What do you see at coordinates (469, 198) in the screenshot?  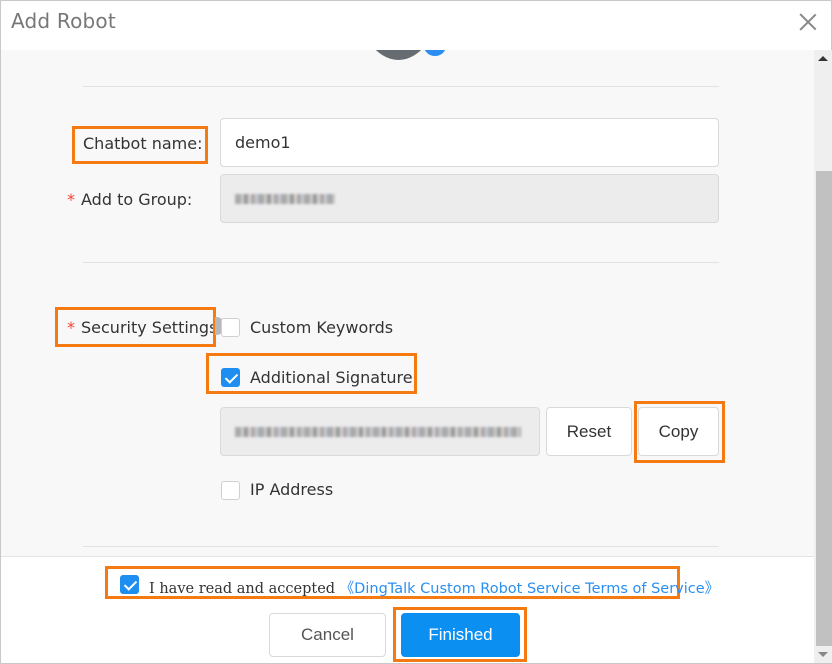 I see `add-to-group-input` at bounding box center [469, 198].